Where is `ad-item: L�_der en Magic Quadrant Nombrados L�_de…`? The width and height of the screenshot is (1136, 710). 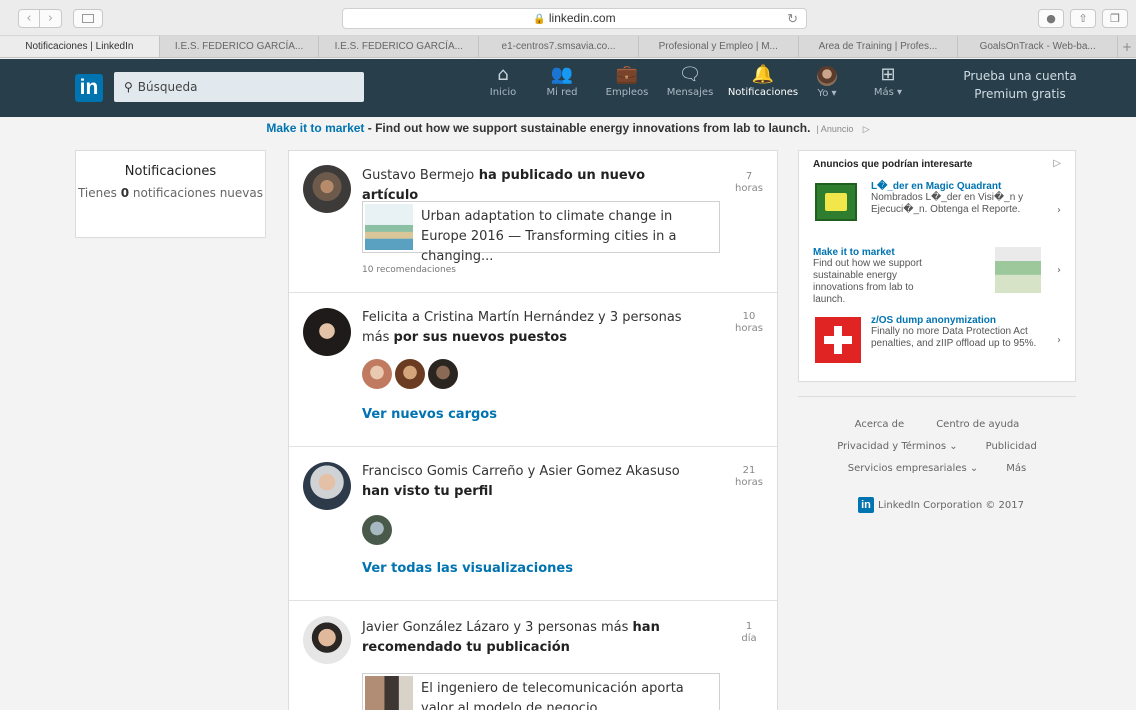
ad-item: L�_der en Magic Quadrant Nombrados L�_de… is located at coordinates (938, 210).